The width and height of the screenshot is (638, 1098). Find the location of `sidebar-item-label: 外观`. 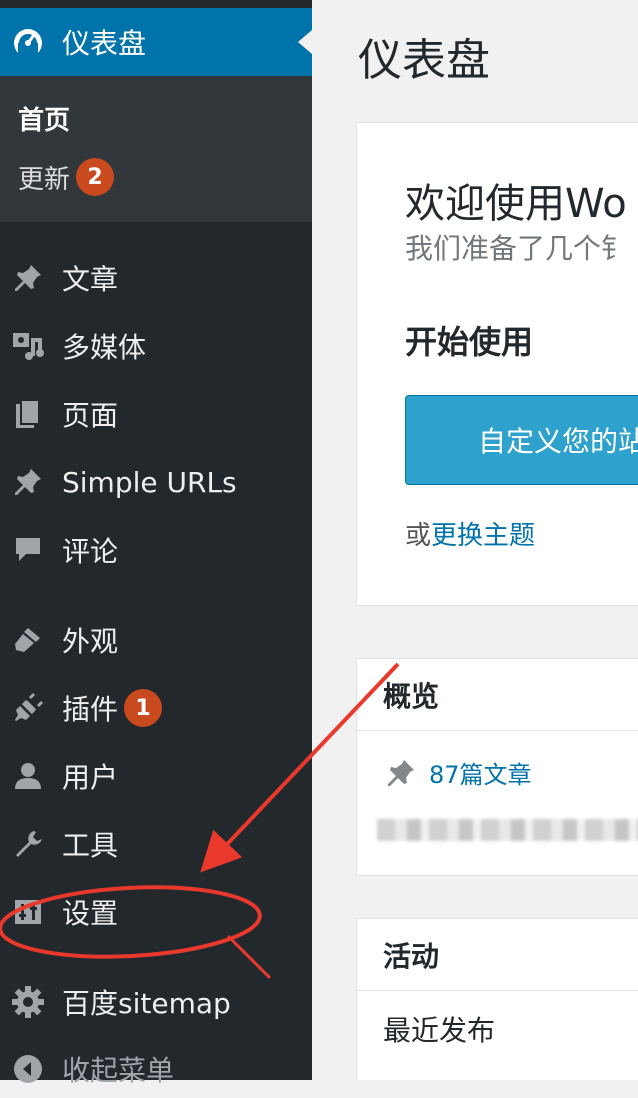

sidebar-item-label: 外观 is located at coordinates (90, 641).